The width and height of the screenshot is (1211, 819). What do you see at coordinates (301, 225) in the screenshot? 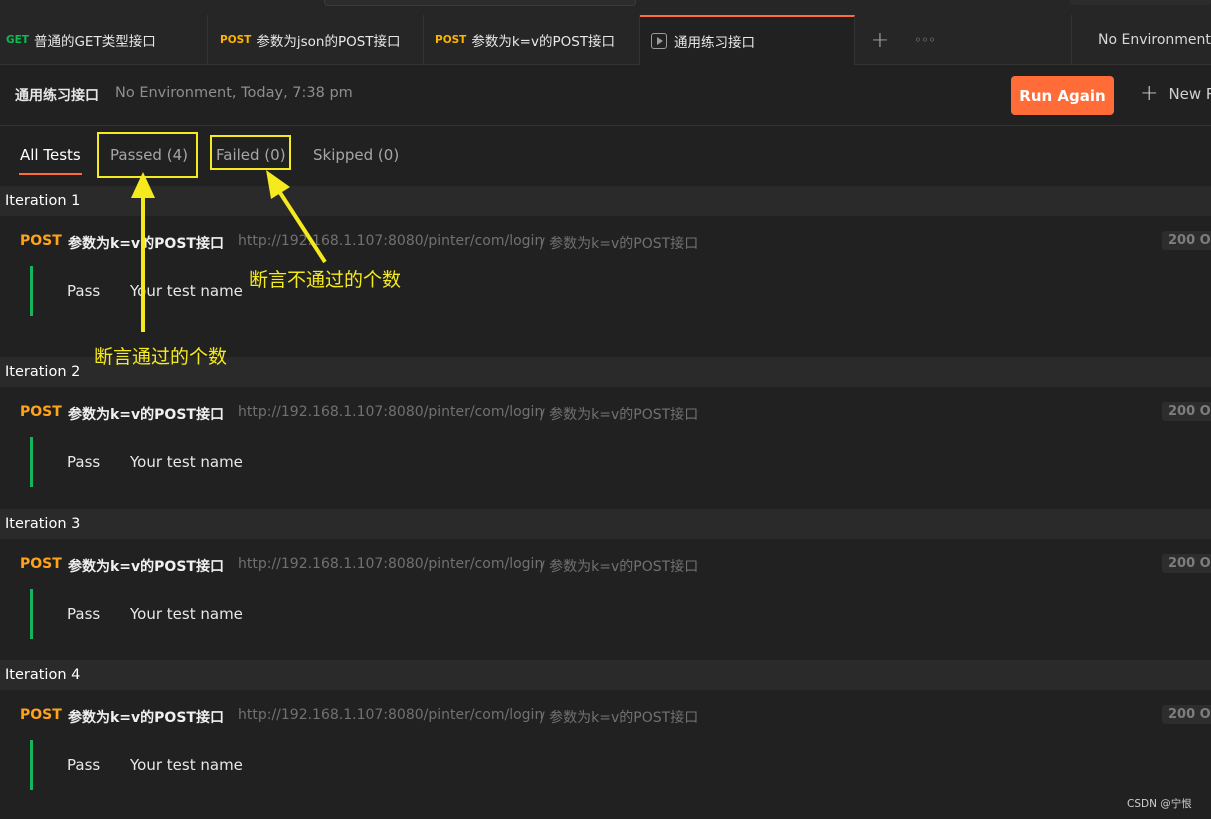
I see `arrow-failed-shaft` at bounding box center [301, 225].